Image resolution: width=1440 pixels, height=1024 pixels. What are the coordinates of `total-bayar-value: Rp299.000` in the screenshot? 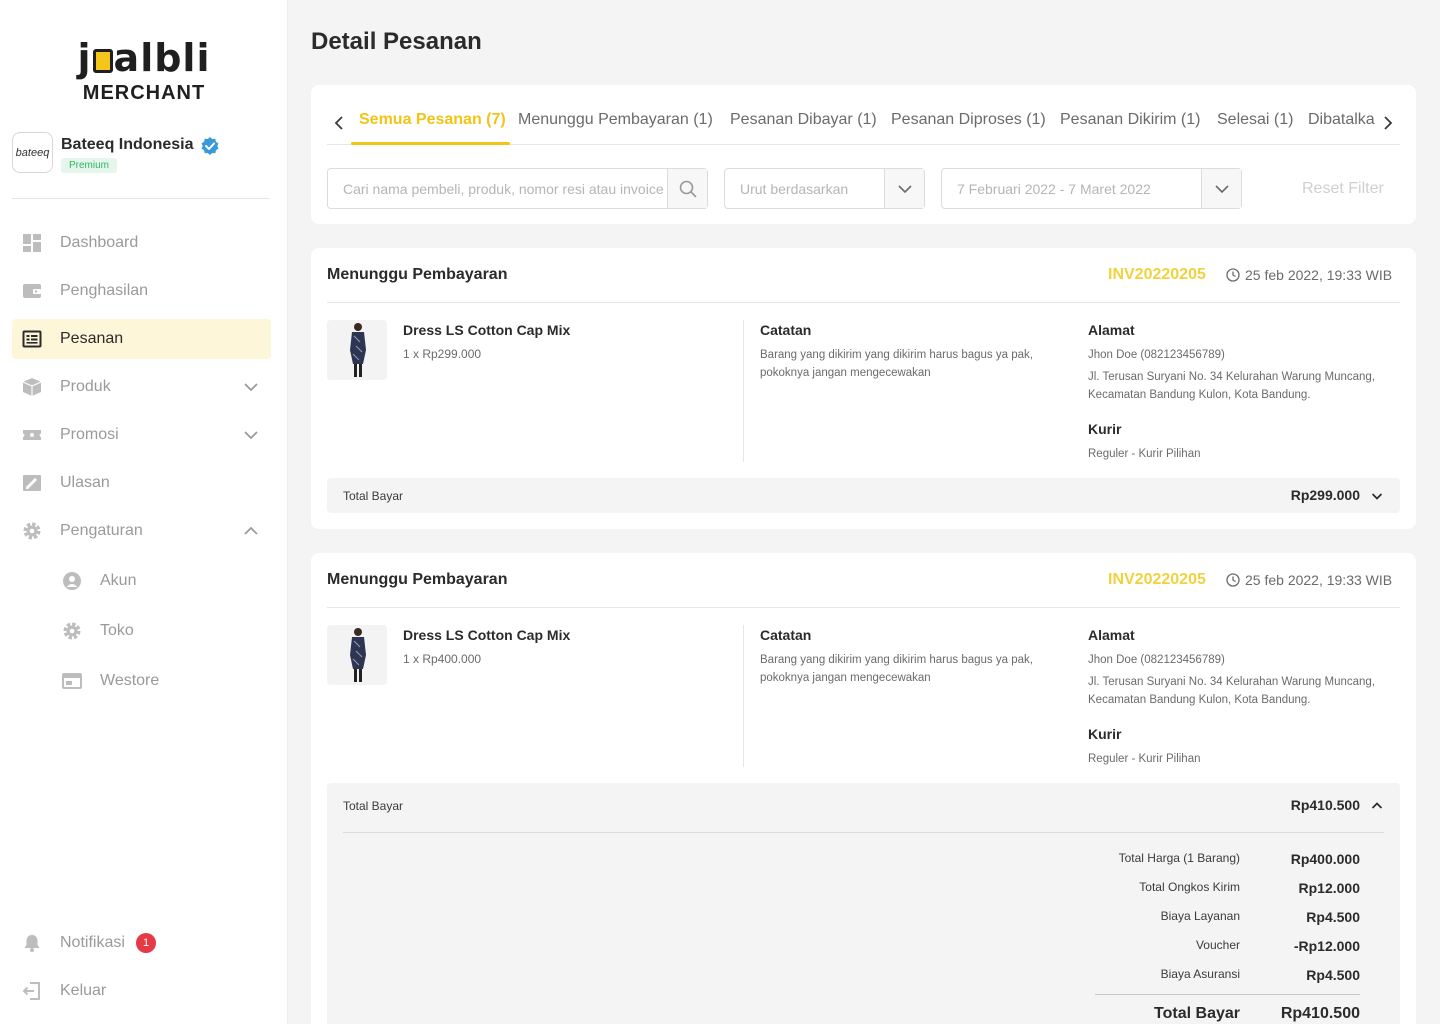 It's located at (1325, 495).